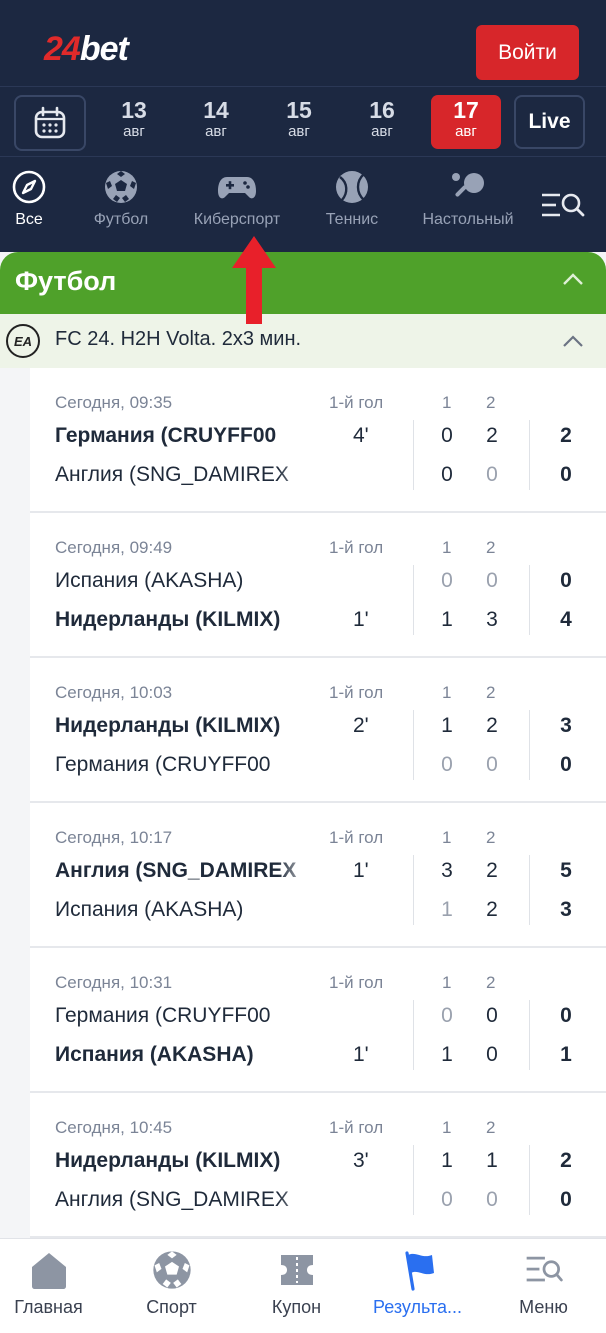  I want to click on nav-sport: Спорт, so click(171, 1283).